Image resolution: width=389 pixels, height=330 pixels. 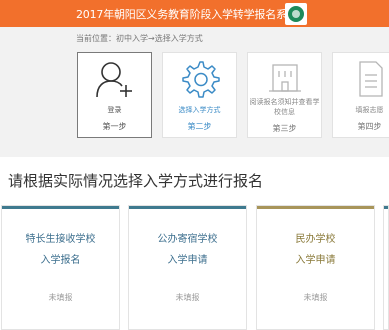 I want to click on step-label: 填报志愿, so click(x=369, y=110).